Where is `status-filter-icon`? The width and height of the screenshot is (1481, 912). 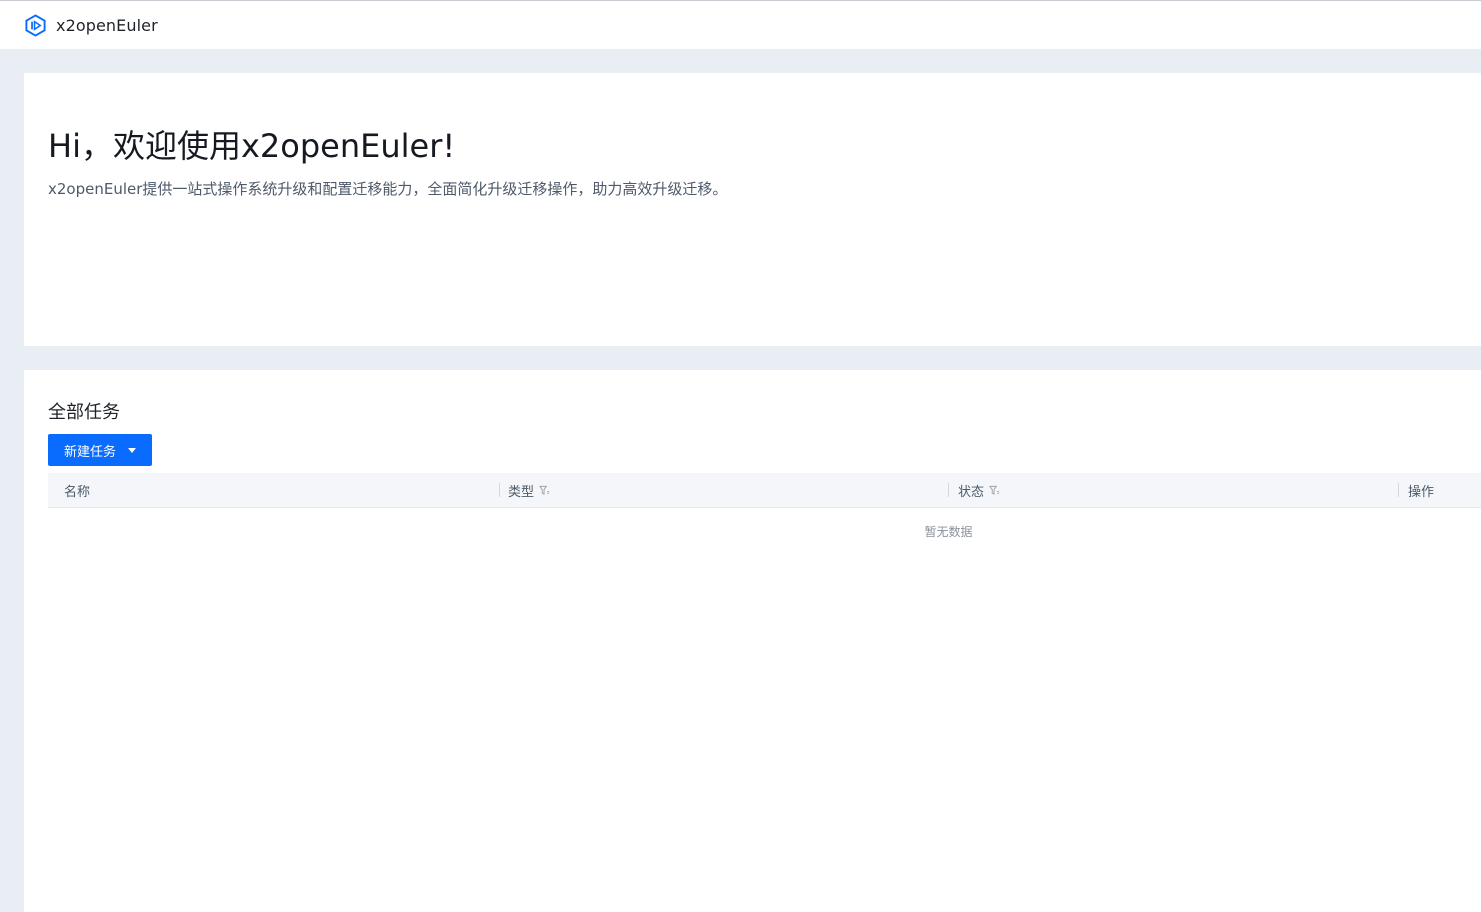 status-filter-icon is located at coordinates (994, 490).